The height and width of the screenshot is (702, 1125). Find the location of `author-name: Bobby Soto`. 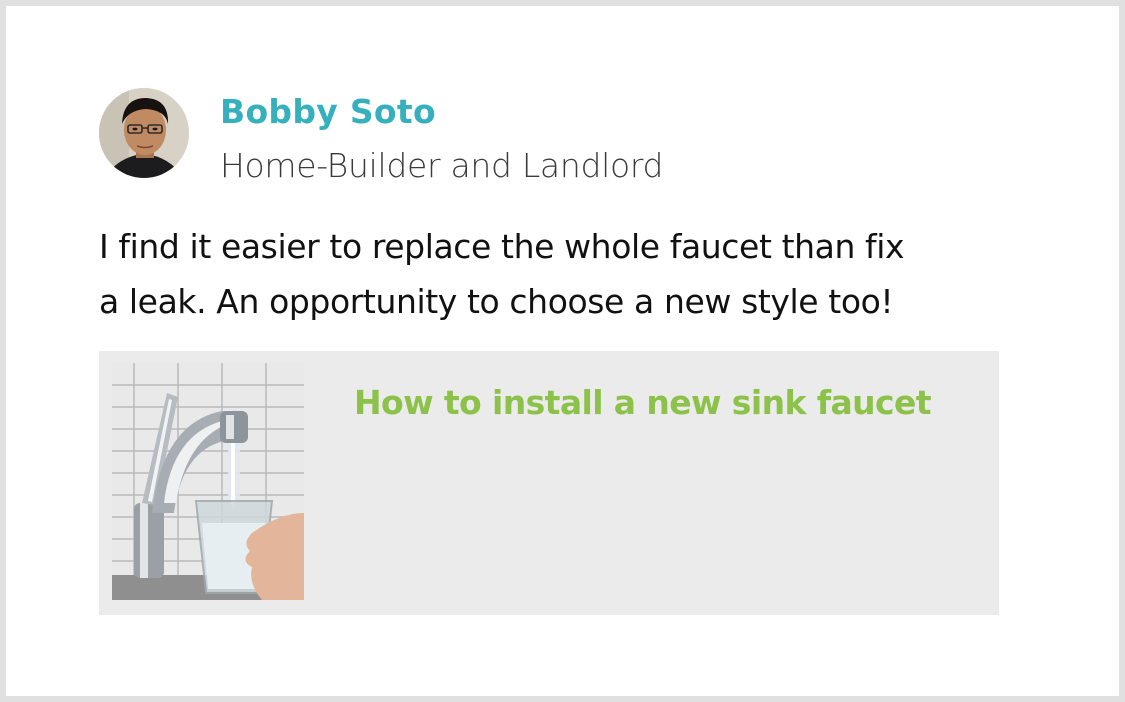

author-name: Bobby Soto is located at coordinates (328, 111).